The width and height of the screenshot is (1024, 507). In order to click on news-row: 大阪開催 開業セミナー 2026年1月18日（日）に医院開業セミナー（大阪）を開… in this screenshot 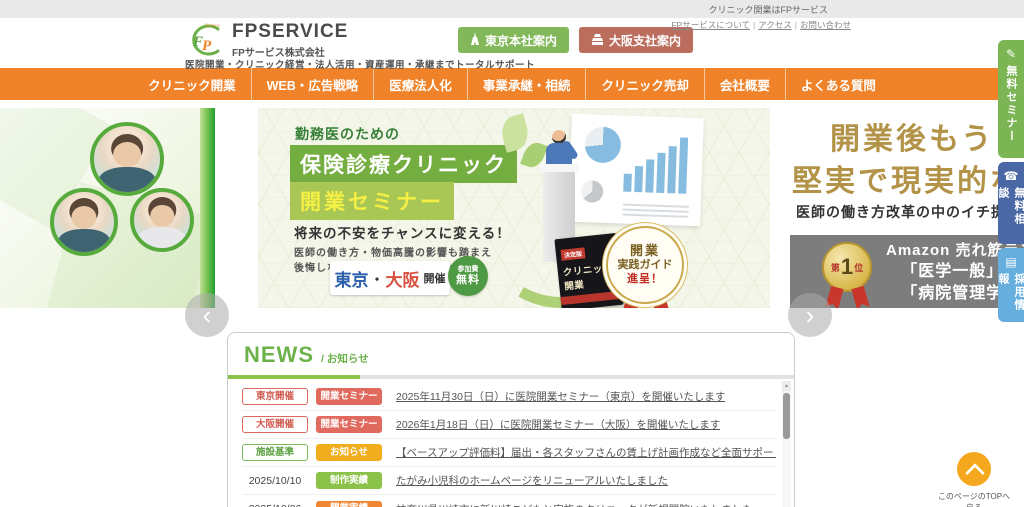, I will do `click(509, 425)`.